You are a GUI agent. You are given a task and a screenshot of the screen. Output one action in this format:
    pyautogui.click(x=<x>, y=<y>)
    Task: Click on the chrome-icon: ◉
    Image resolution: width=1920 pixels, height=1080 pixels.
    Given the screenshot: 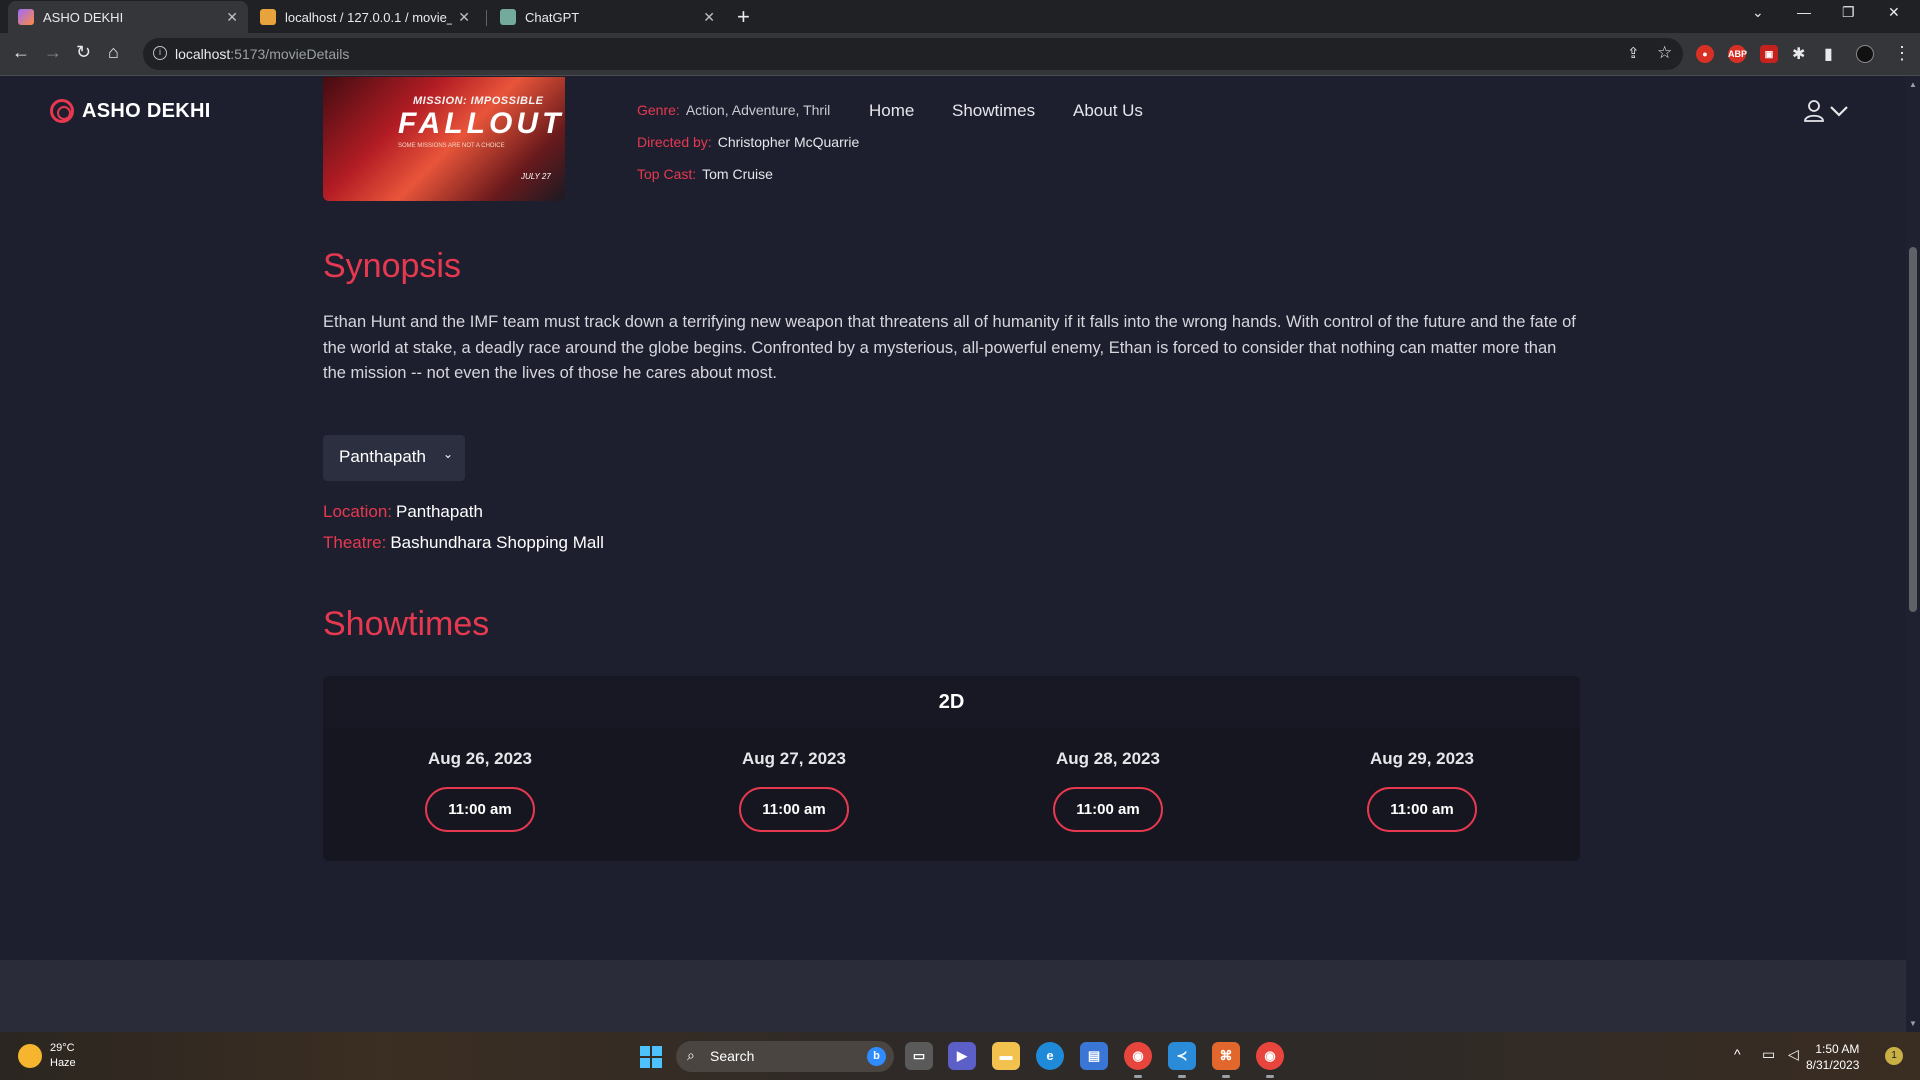 What is the action you would take?
    pyautogui.click(x=1138, y=1060)
    